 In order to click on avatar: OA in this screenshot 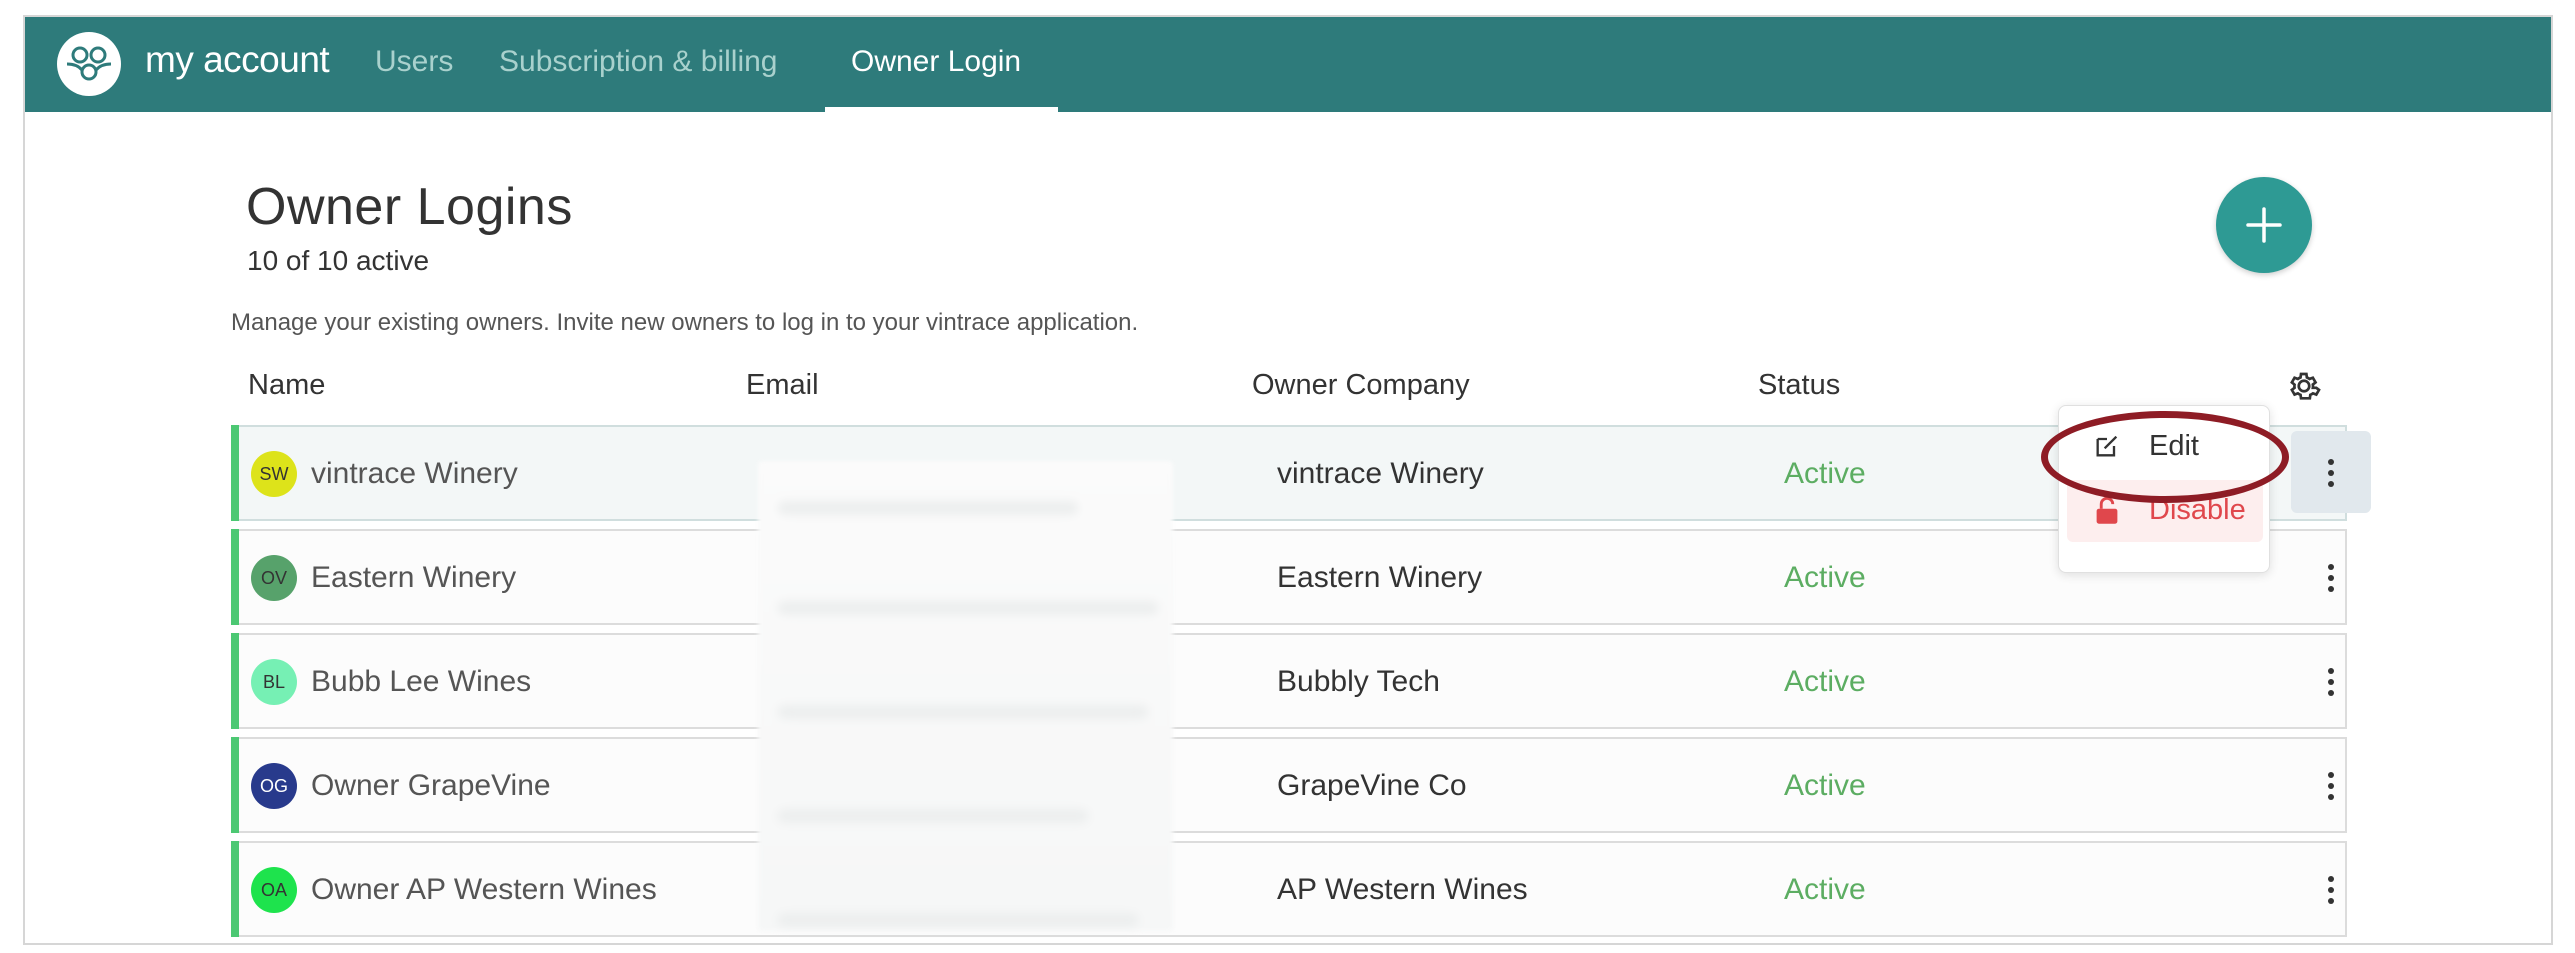, I will do `click(274, 890)`.